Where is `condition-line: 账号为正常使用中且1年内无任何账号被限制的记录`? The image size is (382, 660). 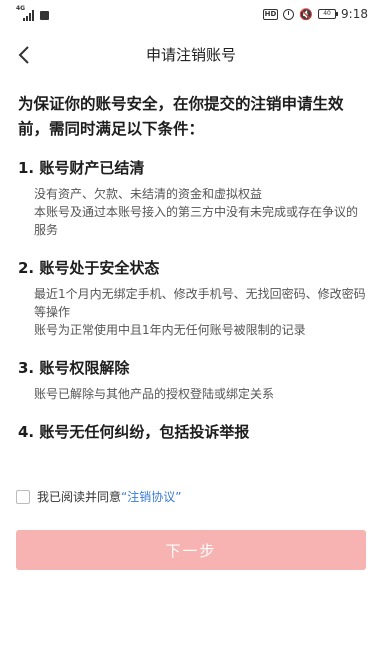 condition-line: 账号为正常使用中且1年内无任何账号被限制的记录 is located at coordinates (170, 330).